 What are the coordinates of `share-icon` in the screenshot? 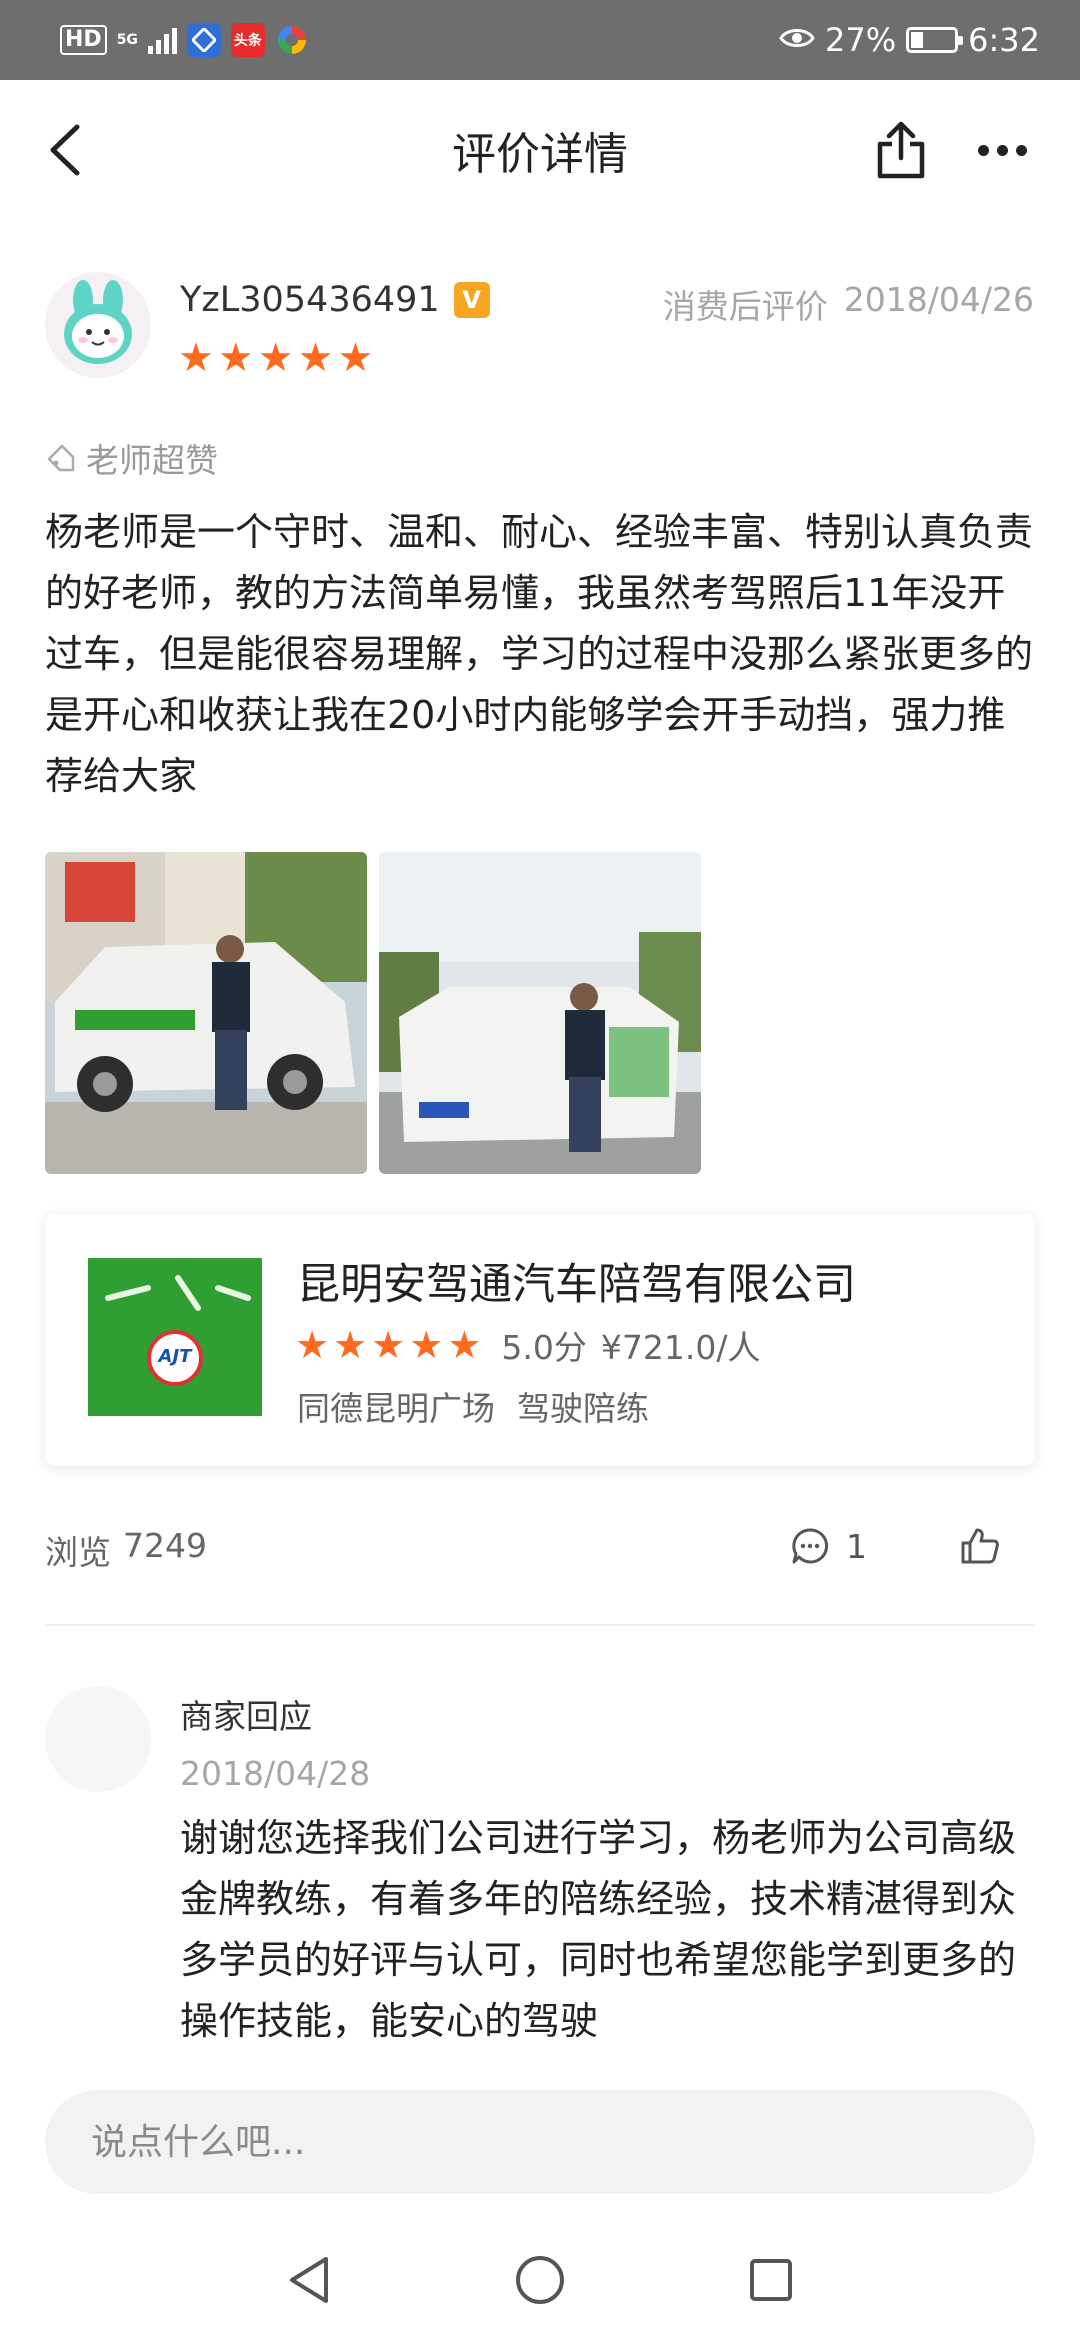 It's located at (901, 150).